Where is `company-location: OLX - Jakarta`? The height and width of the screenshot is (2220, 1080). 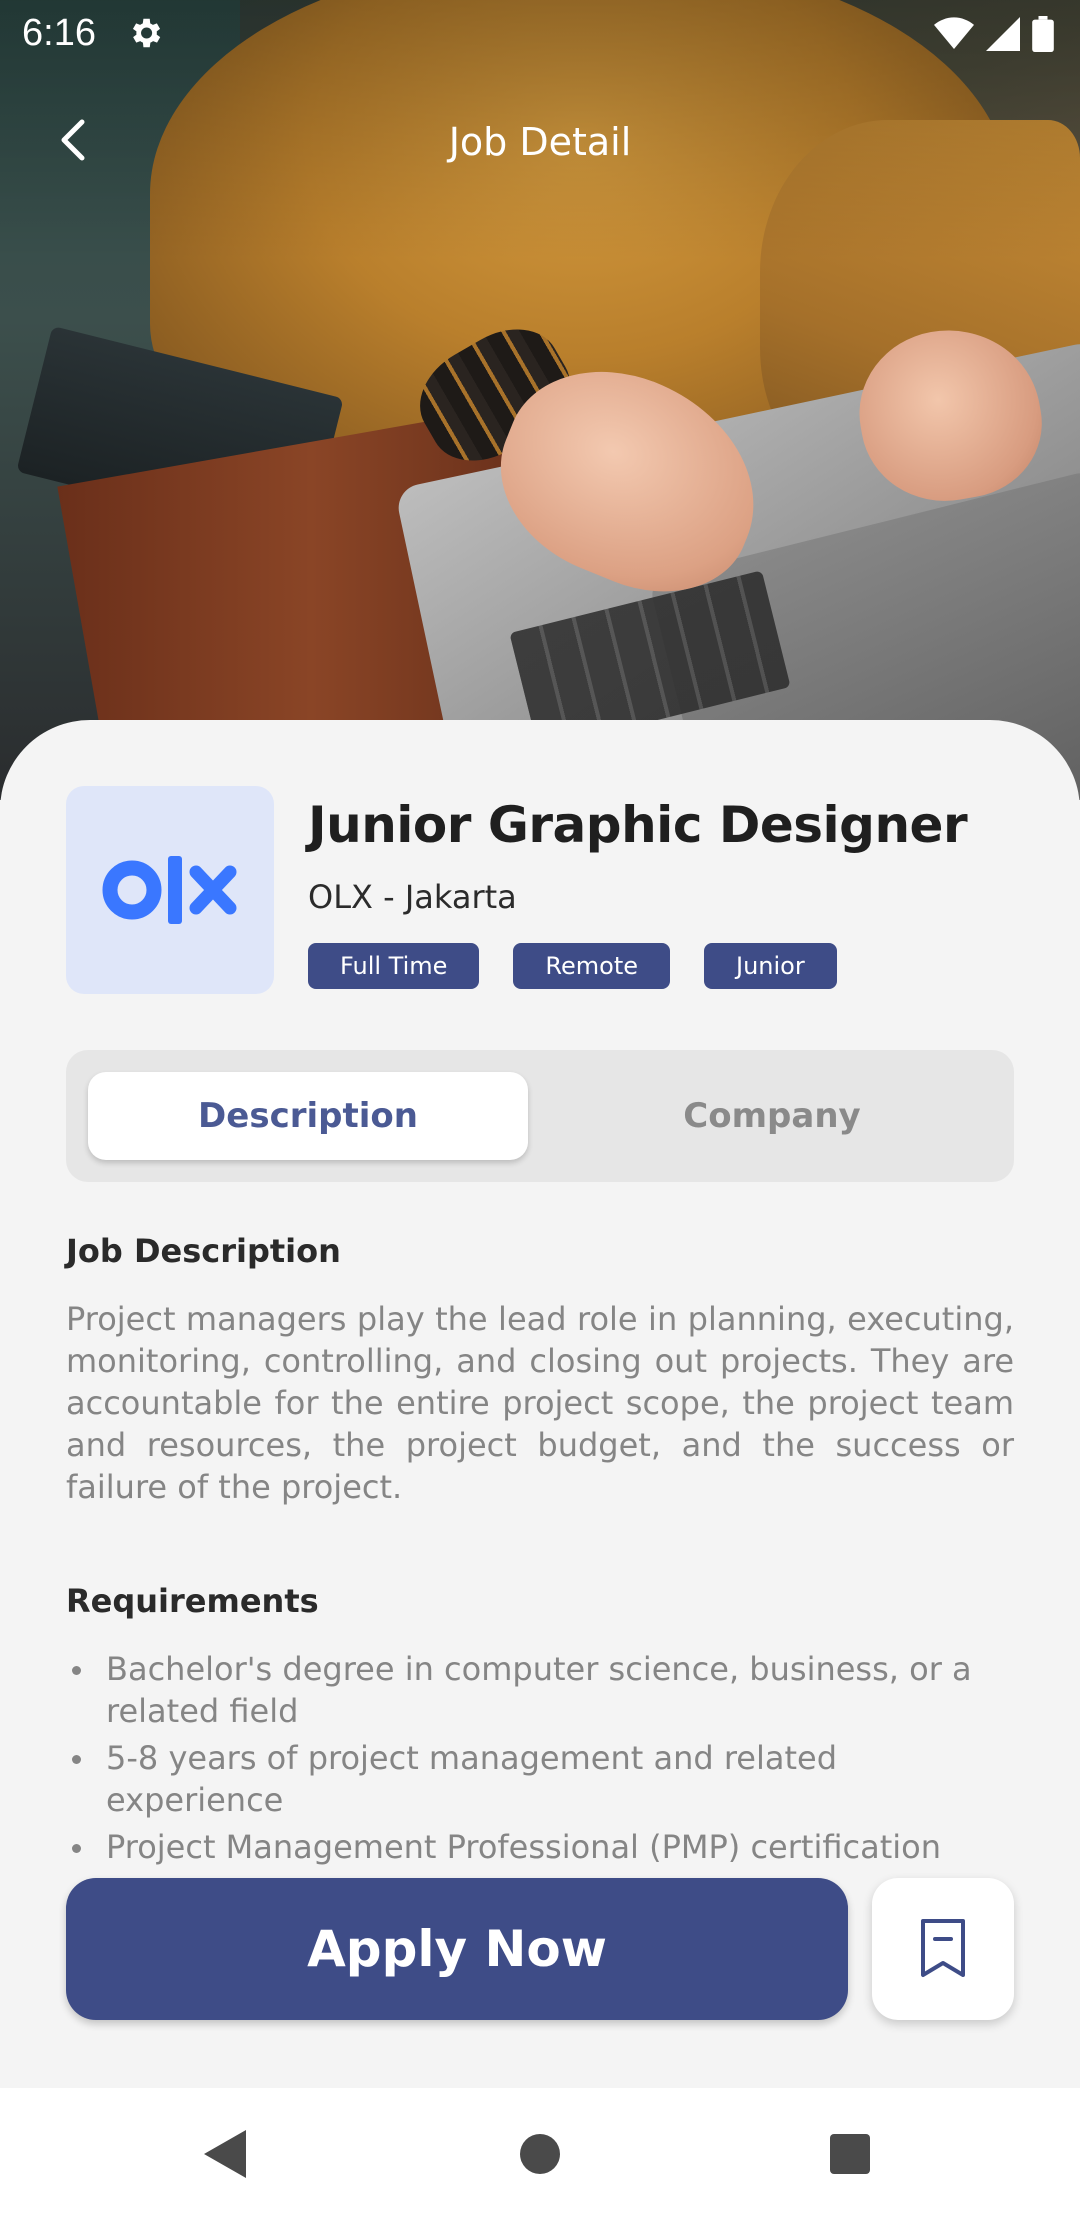 company-location: OLX - Jakarta is located at coordinates (412, 897).